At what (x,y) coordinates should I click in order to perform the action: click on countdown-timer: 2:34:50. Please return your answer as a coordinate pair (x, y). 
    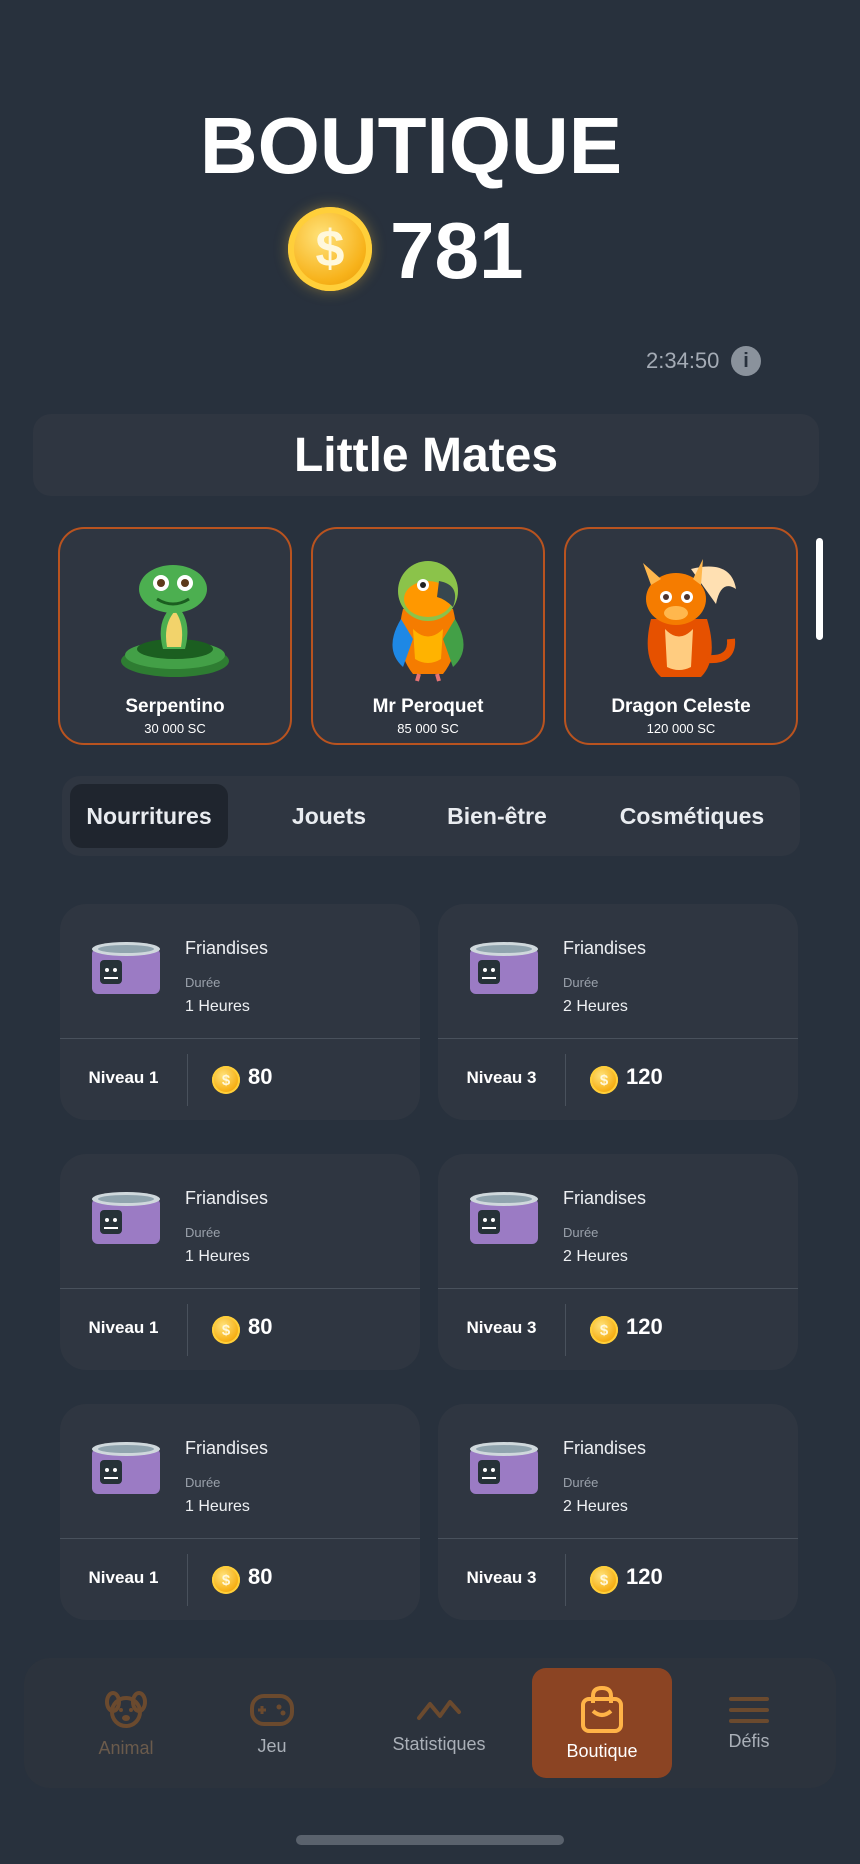
    Looking at the image, I should click on (683, 360).